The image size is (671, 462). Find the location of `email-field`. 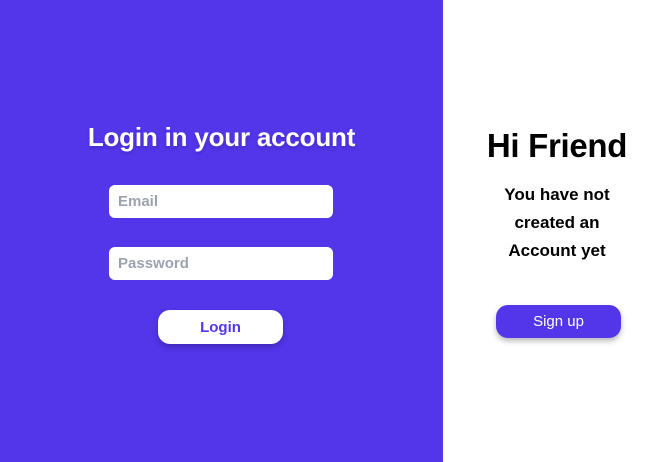

email-field is located at coordinates (221, 201).